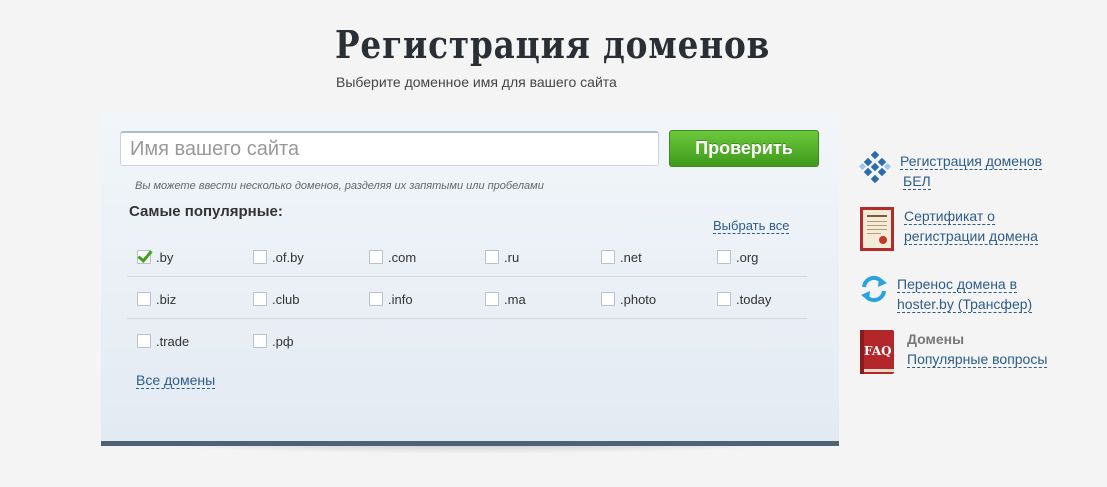 Image resolution: width=1107 pixels, height=487 pixels. What do you see at coordinates (173, 341) in the screenshot?
I see `zone-label: .trade` at bounding box center [173, 341].